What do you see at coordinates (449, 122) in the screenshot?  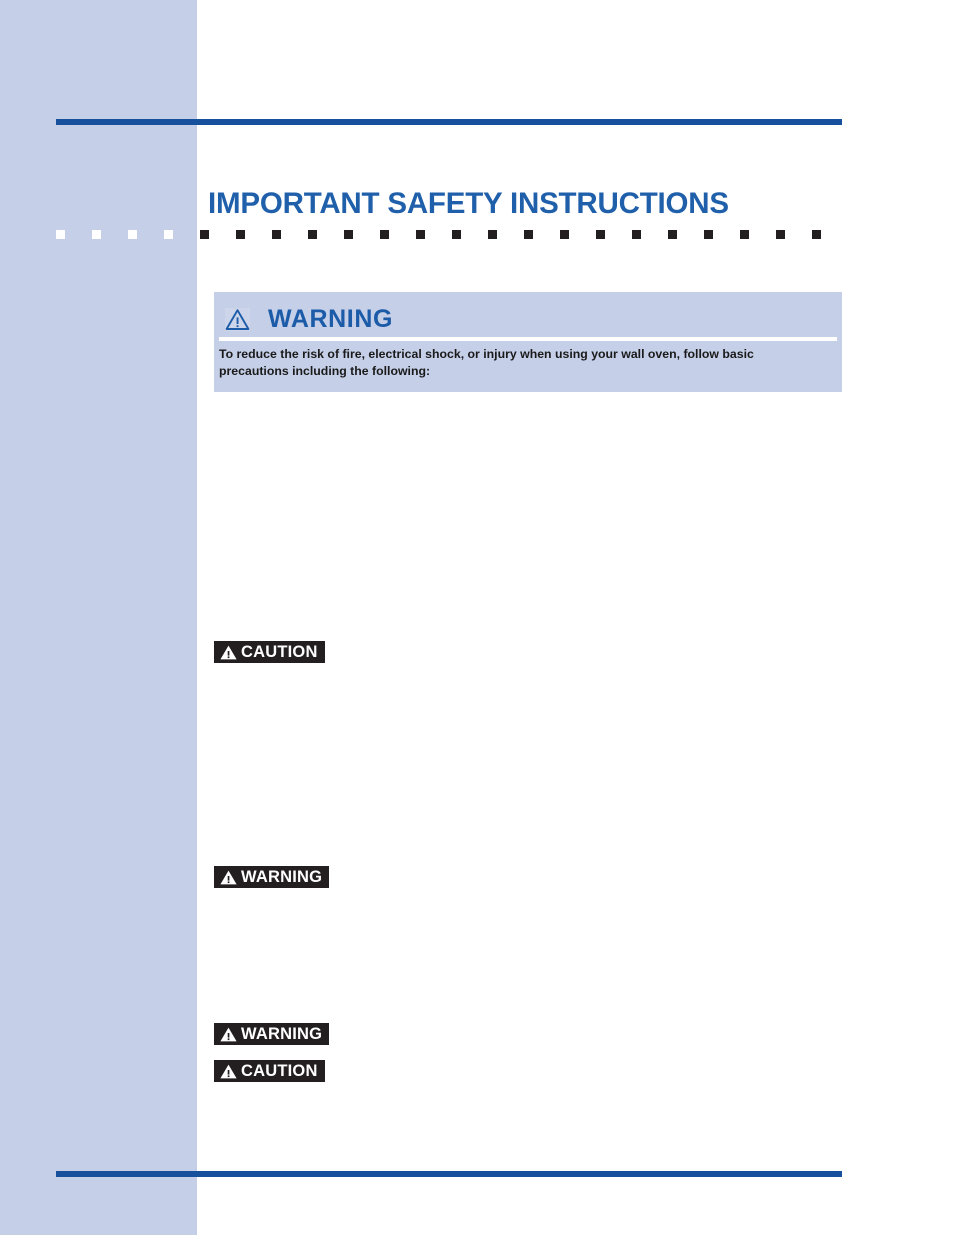 I see `header-rule` at bounding box center [449, 122].